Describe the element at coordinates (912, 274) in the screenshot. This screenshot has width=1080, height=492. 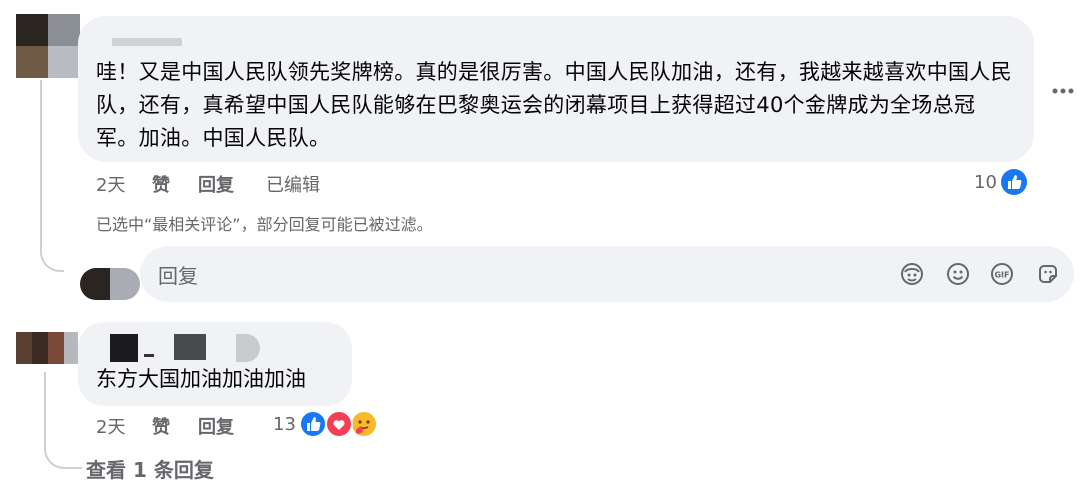
I see `avatar-sticker-icon` at that location.